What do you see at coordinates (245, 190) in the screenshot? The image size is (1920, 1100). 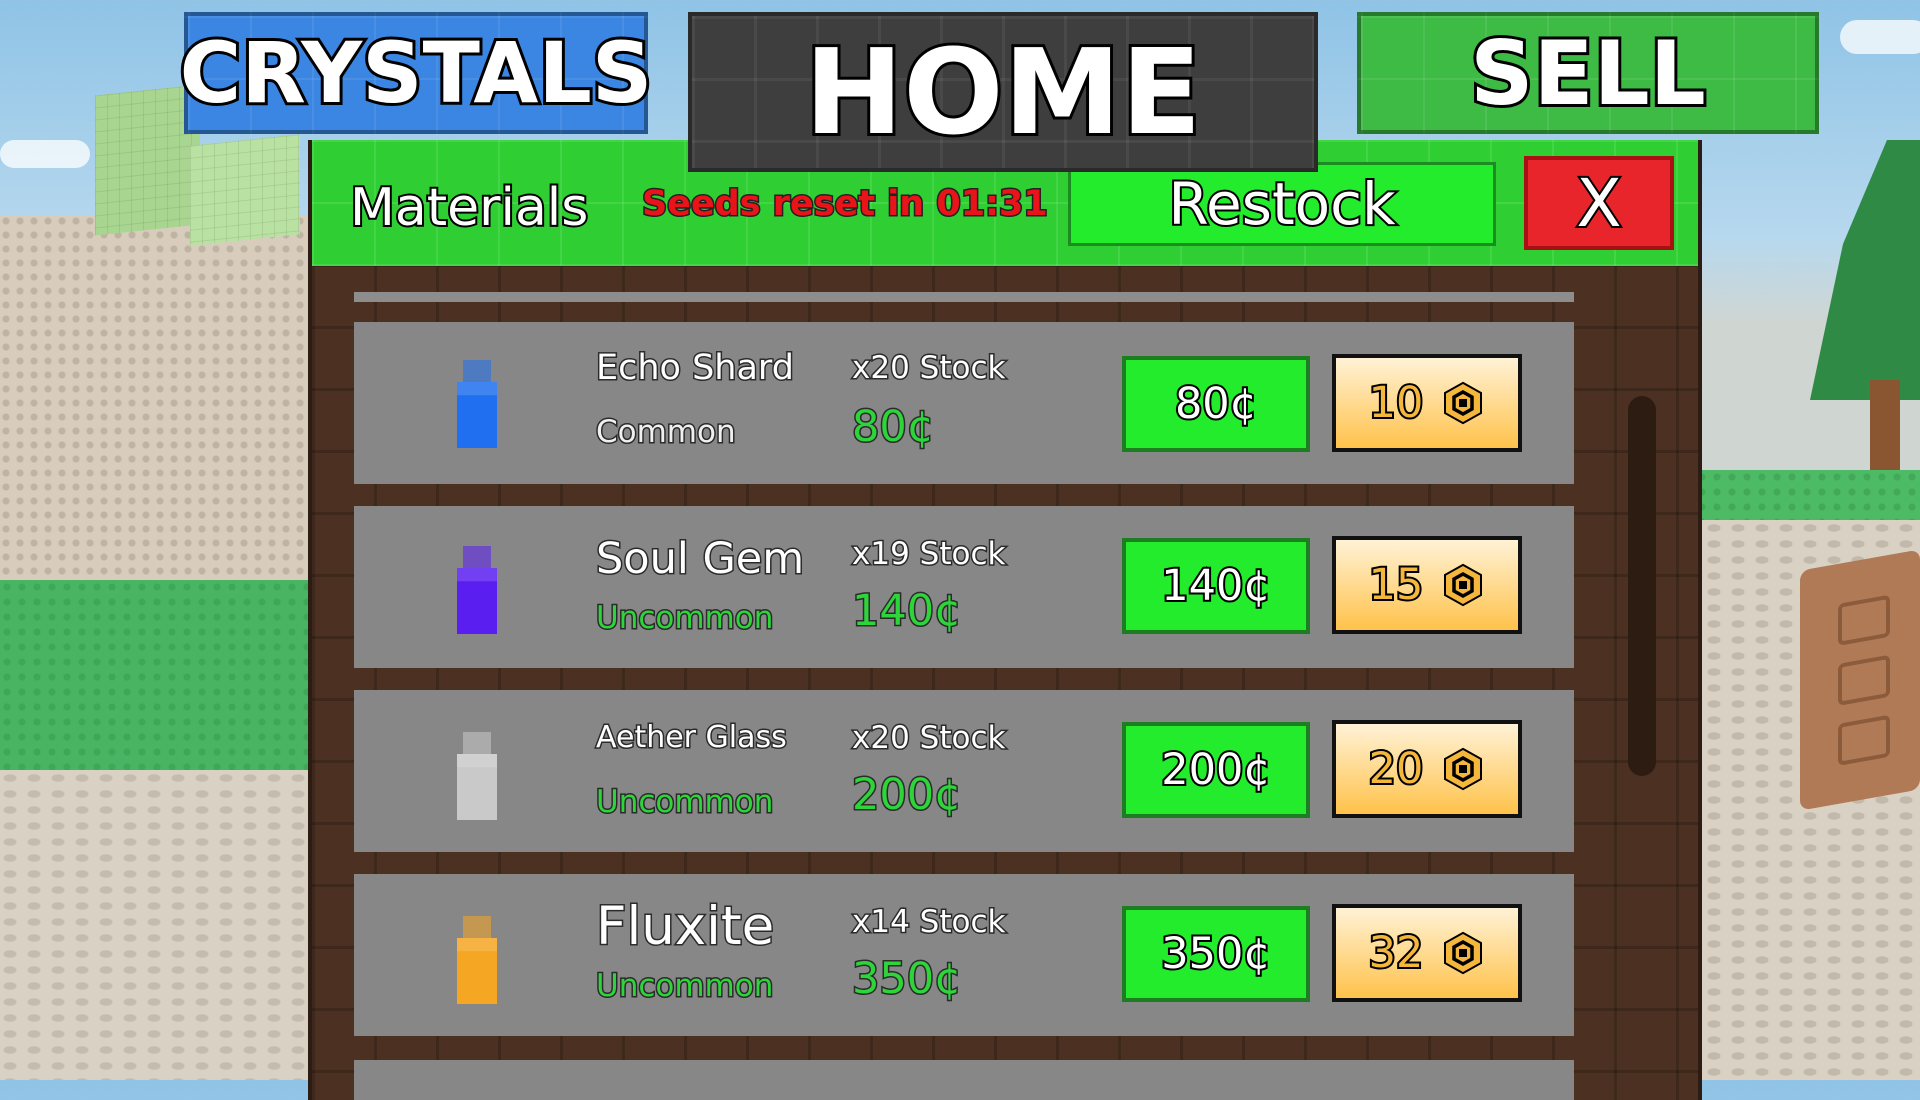 I see `green-tower` at bounding box center [245, 190].